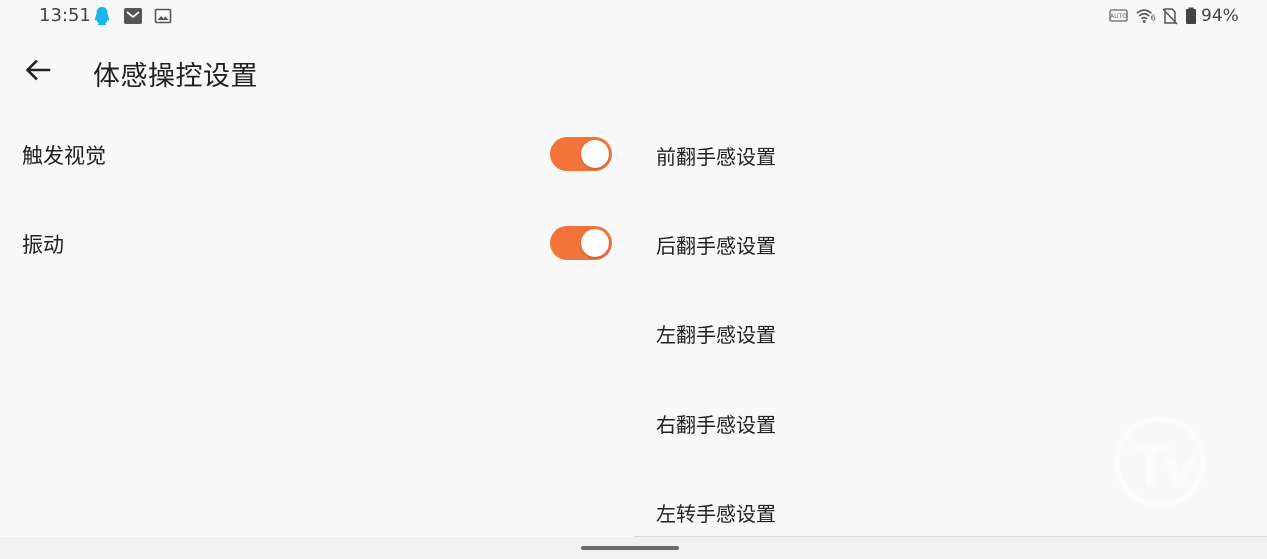 The height and width of the screenshot is (559, 1267). I want to click on home-gesture-handle, so click(630, 548).